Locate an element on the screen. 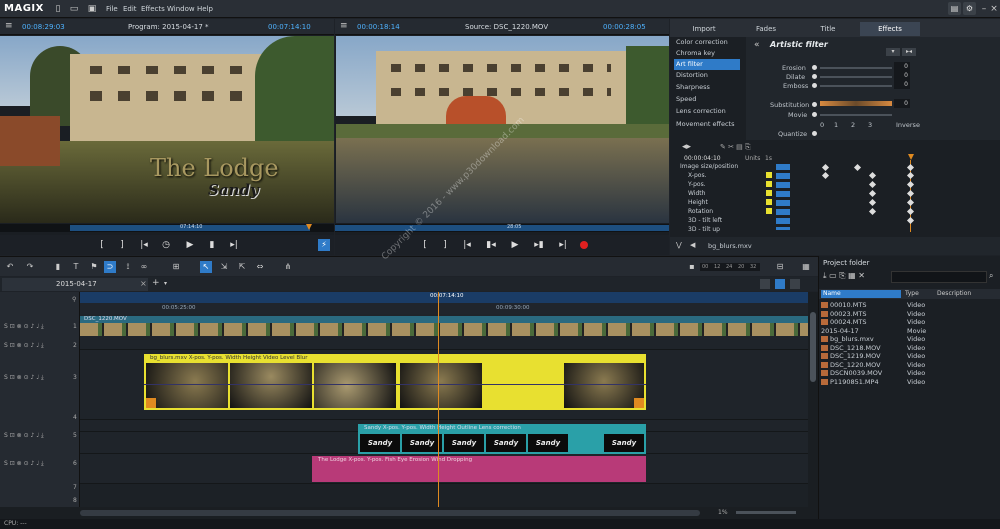  back-arrow-icon: ◀ is located at coordinates (692, 245).